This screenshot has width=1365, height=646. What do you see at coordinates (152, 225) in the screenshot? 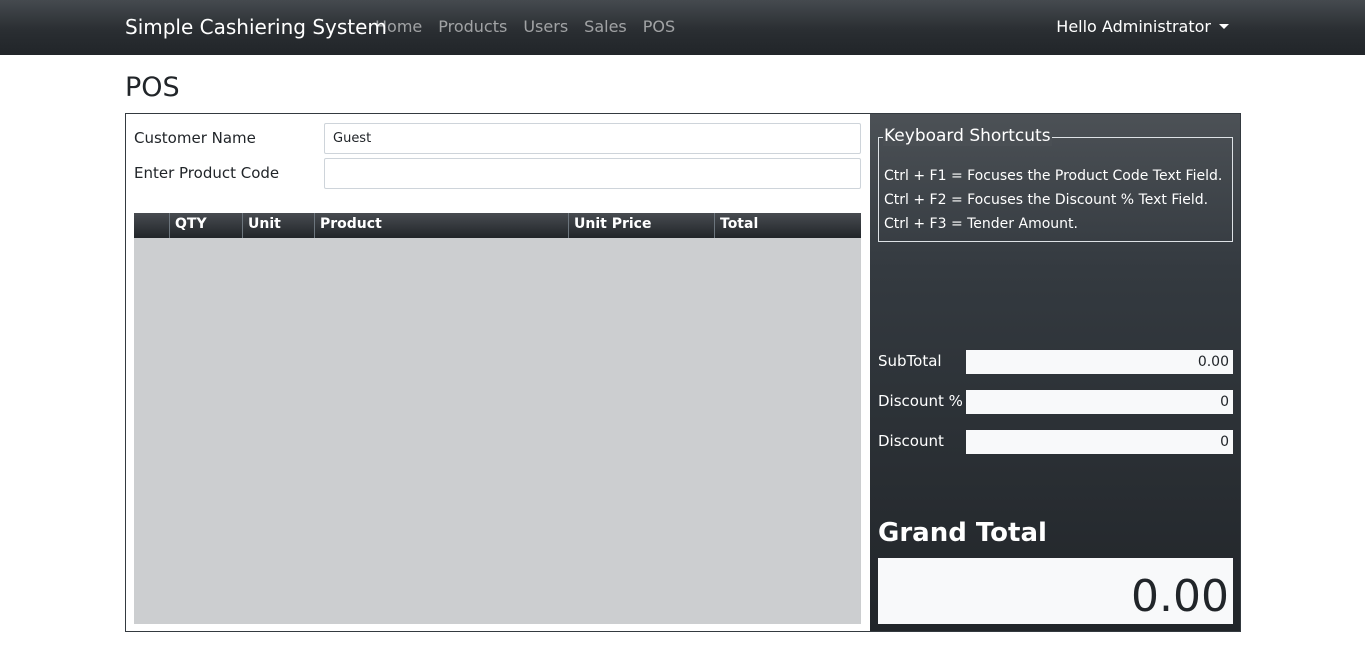
I see `column-header-action` at bounding box center [152, 225].